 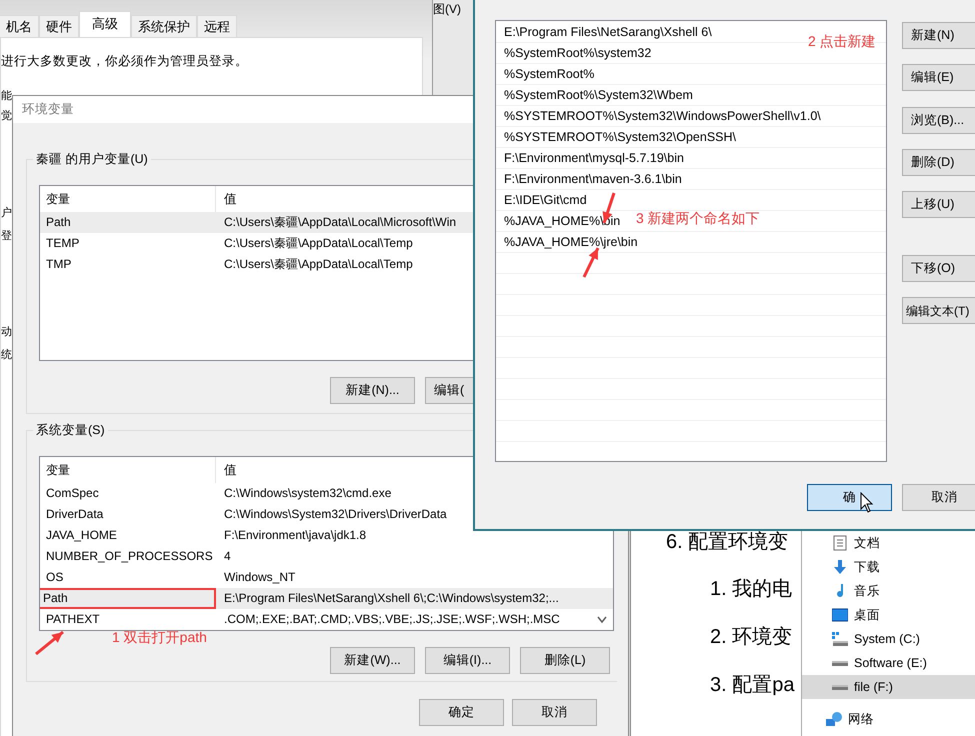 I want to click on button: 删除(D), so click(x=938, y=162).